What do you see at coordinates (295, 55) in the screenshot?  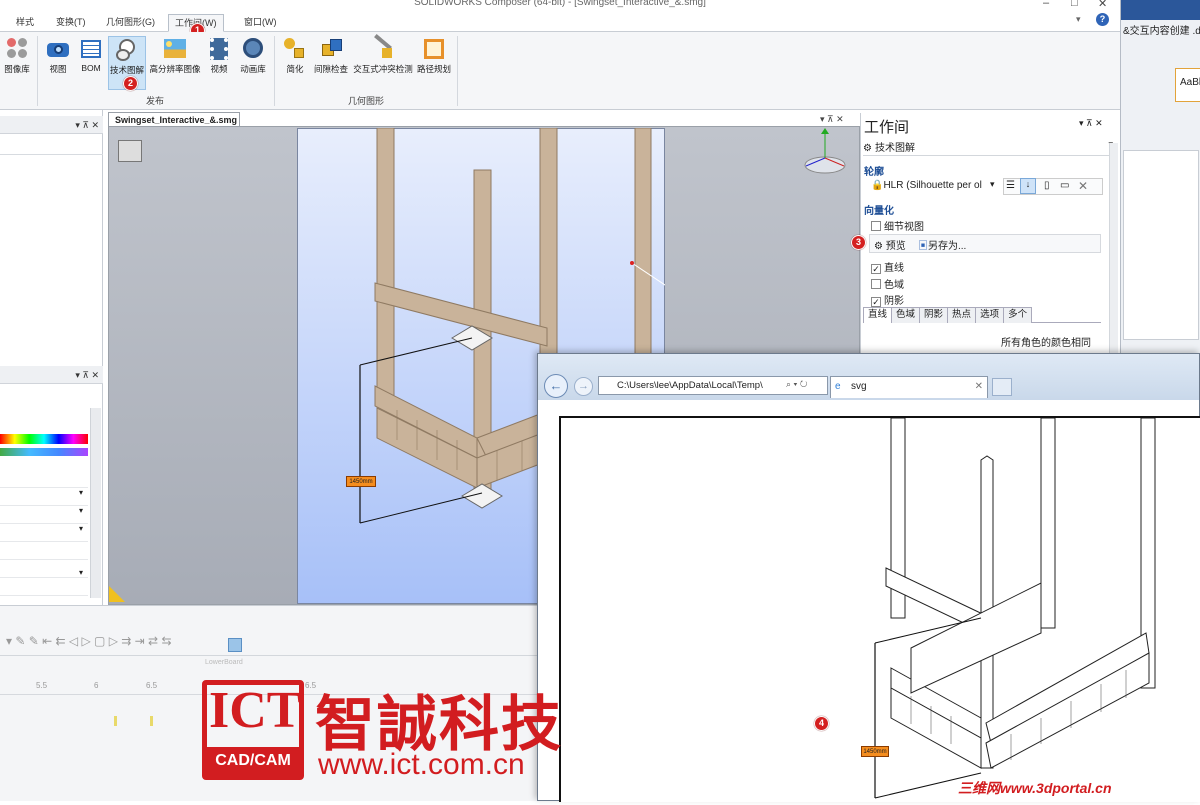 I see `simplify-button: 简化` at bounding box center [295, 55].